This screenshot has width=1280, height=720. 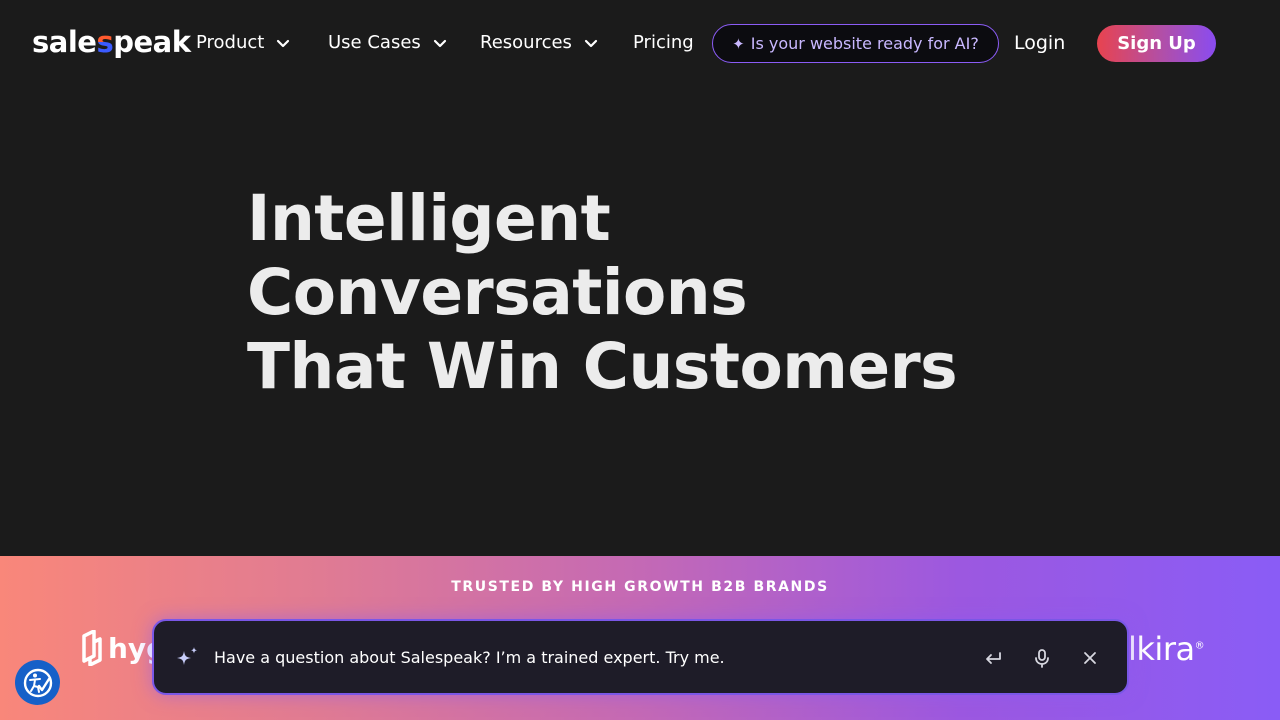 I want to click on enter-icon, so click(x=993, y=658).